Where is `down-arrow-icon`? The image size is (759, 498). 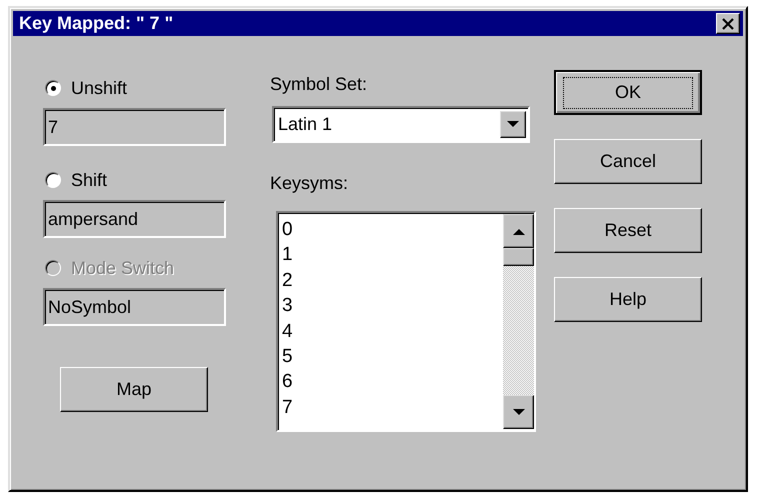
down-arrow-icon is located at coordinates (518, 412).